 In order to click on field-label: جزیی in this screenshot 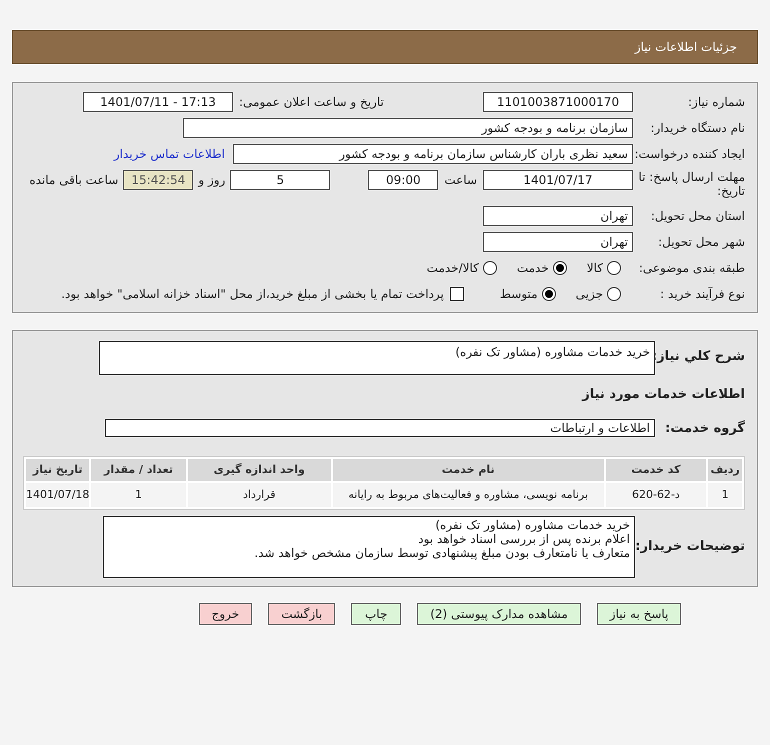, I will do `click(589, 294)`.